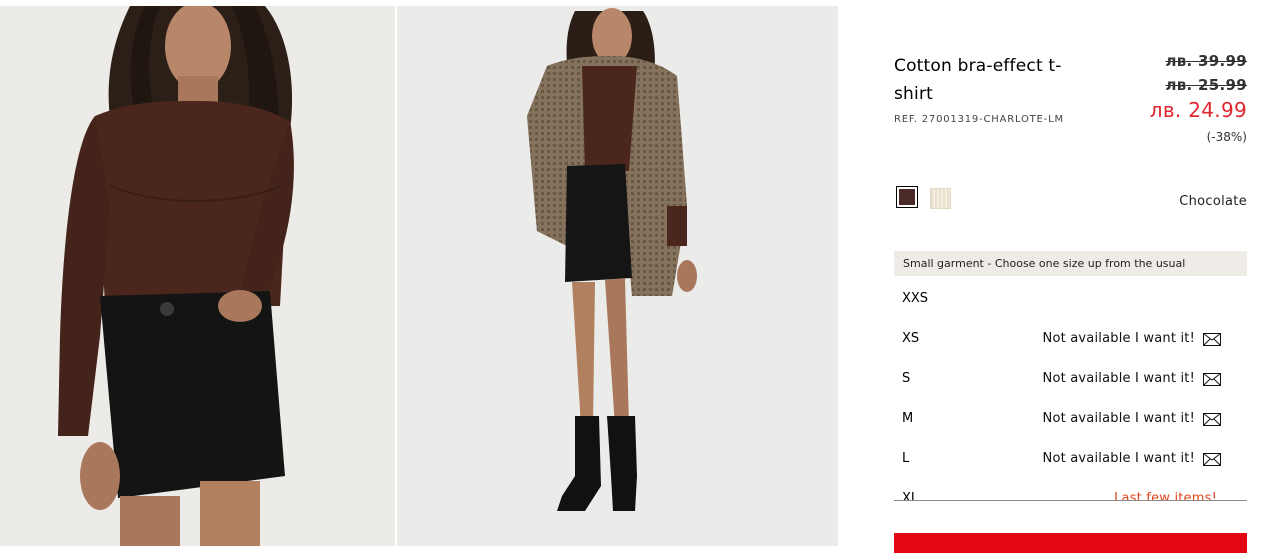 This screenshot has height=553, width=1269. I want to click on size-option-xxs: XXS, so click(1070, 297).